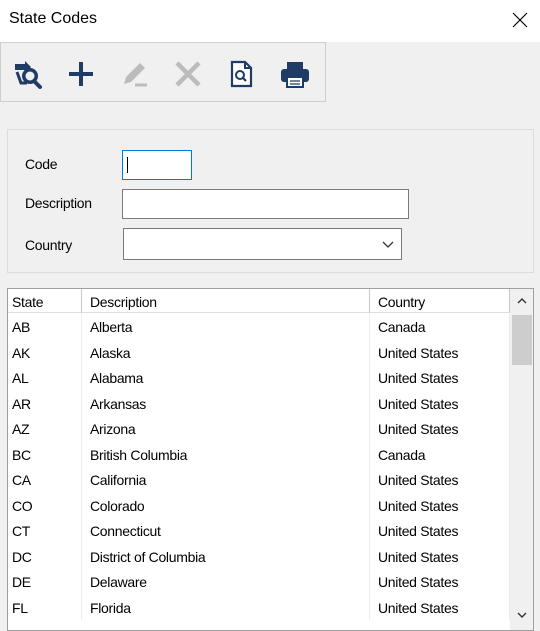 The width and height of the screenshot is (540, 631). I want to click on state-code-cell: AK, so click(45, 352).